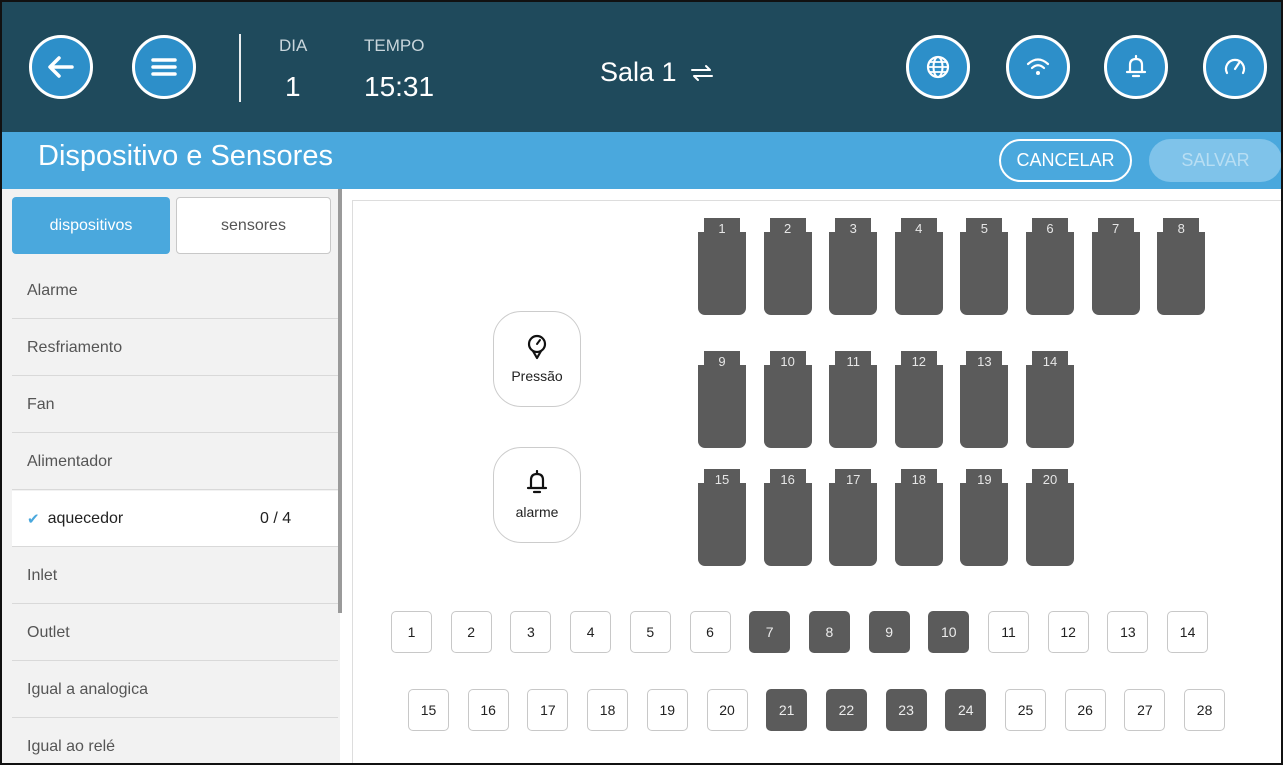 The height and width of the screenshot is (765, 1283). I want to click on cancel-button: CANCELAR, so click(1065, 160).